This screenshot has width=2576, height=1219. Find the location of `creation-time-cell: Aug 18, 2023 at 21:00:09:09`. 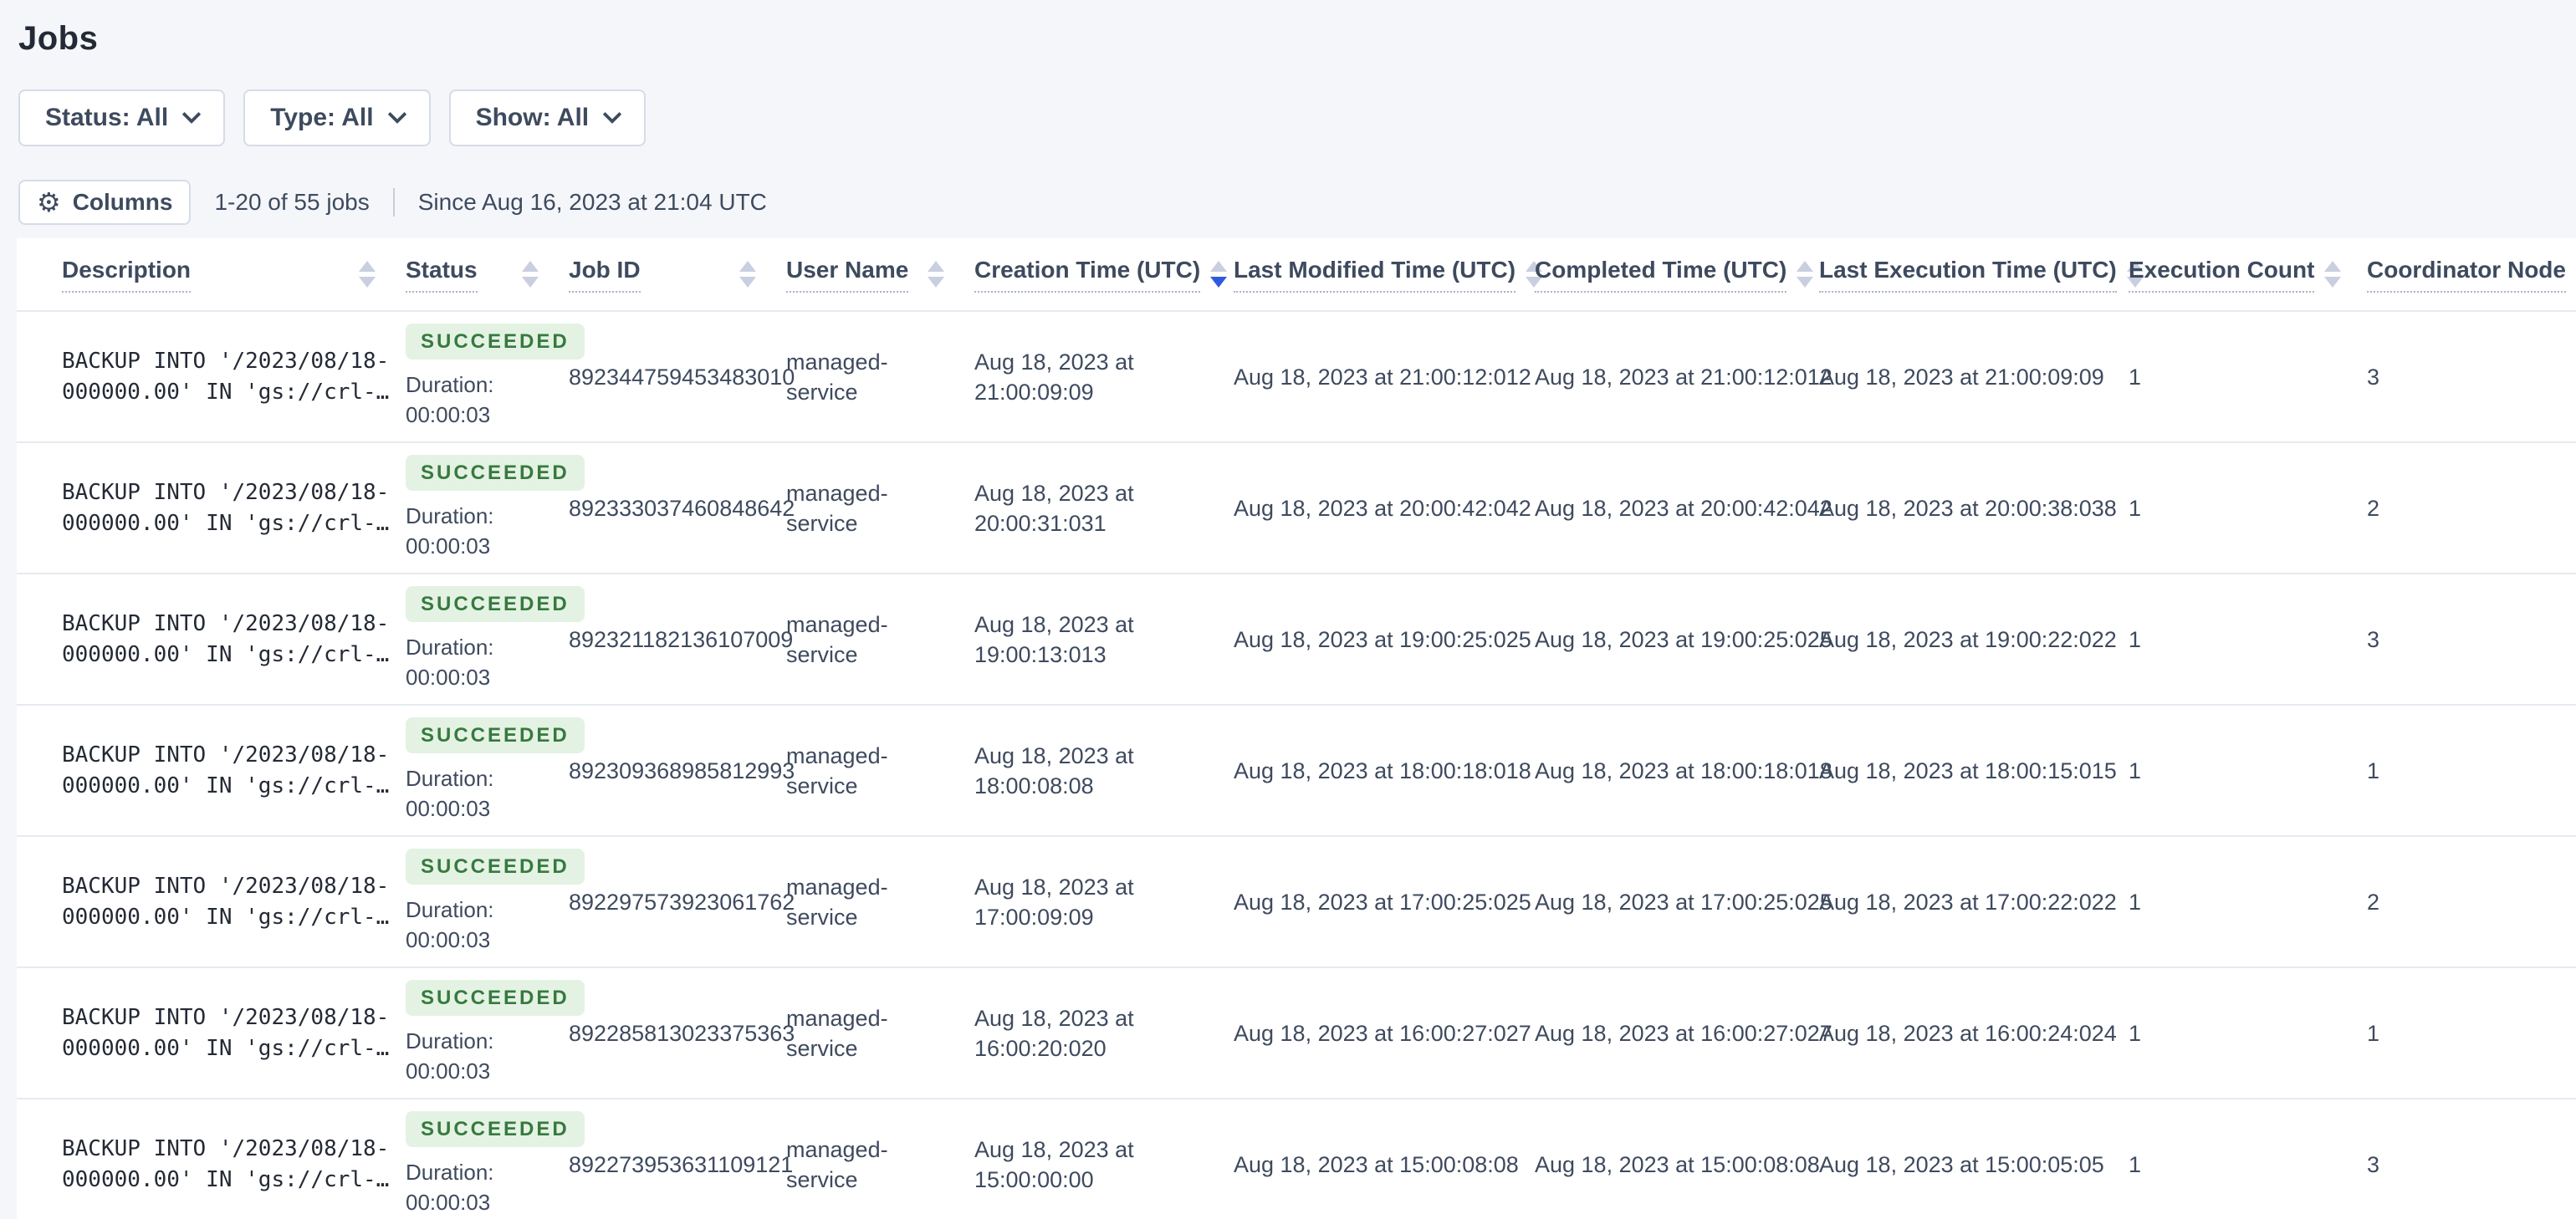

creation-time-cell: Aug 18, 2023 at 21:00:09:09 is located at coordinates (1054, 377).